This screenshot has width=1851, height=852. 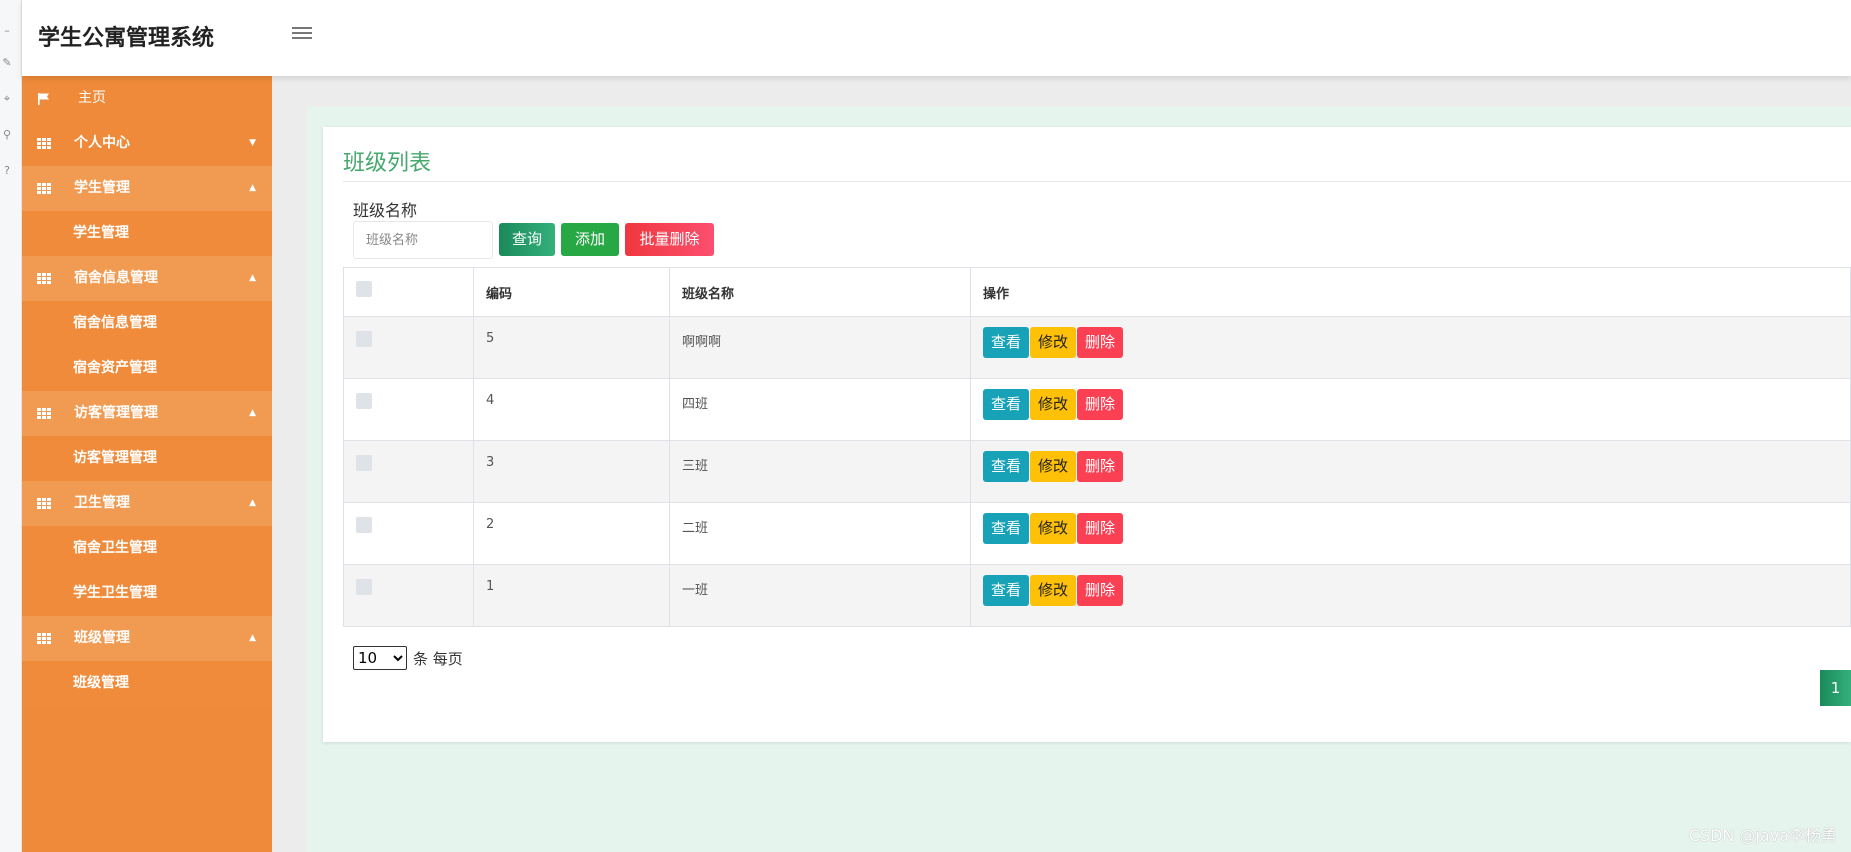 What do you see at coordinates (7, 63) in the screenshot?
I see `pen-icon: ✎` at bounding box center [7, 63].